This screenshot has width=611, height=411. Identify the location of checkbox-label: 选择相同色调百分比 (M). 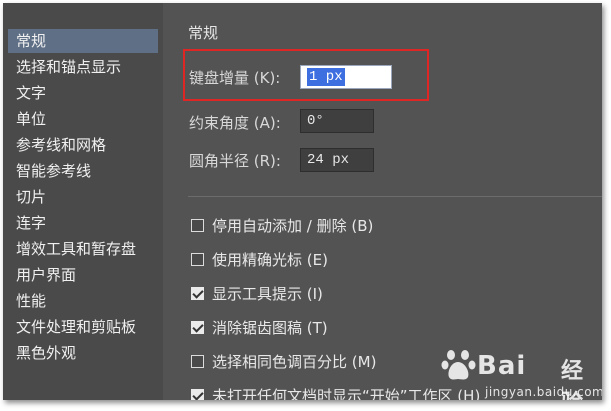
(294, 362).